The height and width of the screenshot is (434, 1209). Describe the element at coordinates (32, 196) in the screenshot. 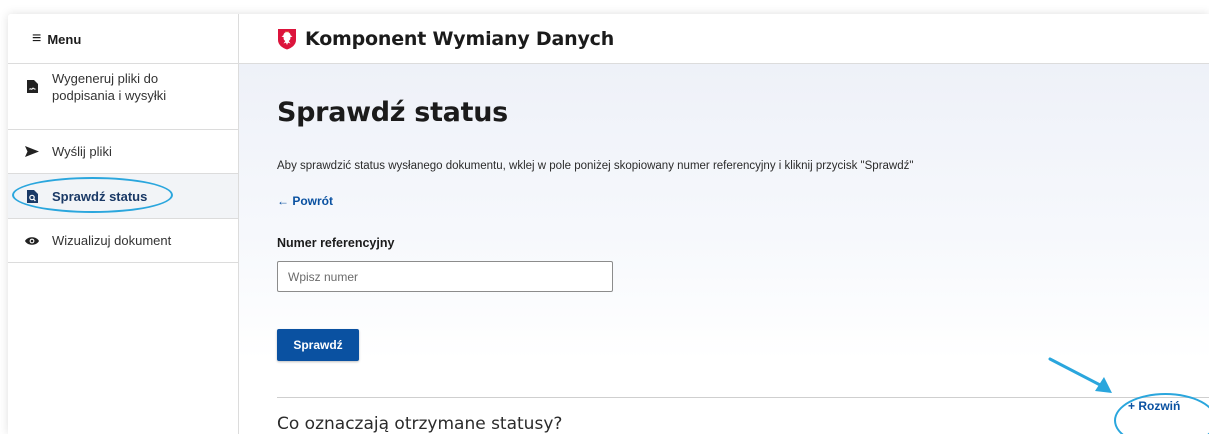

I see `document-search-icon` at that location.